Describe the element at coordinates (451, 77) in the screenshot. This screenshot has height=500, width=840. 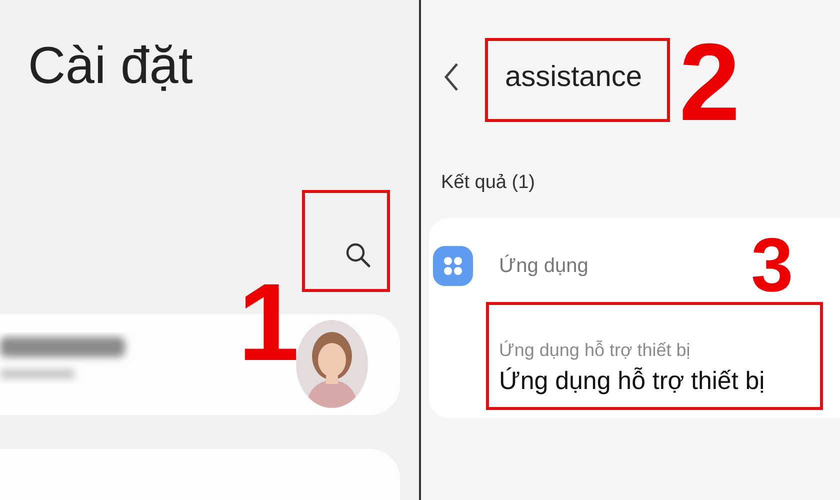
I see `back-icon` at that location.